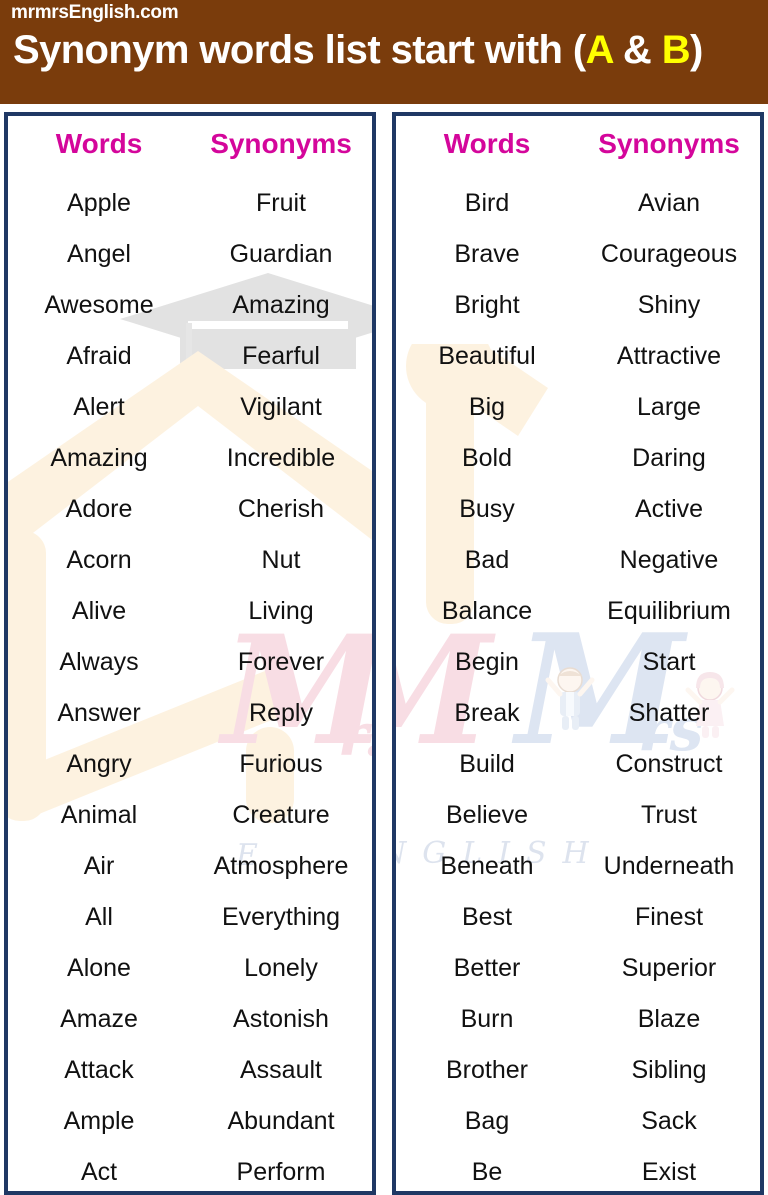 Image resolution: width=768 pixels, height=1195 pixels. I want to click on table-row: Acorn Nut, so click(190, 560).